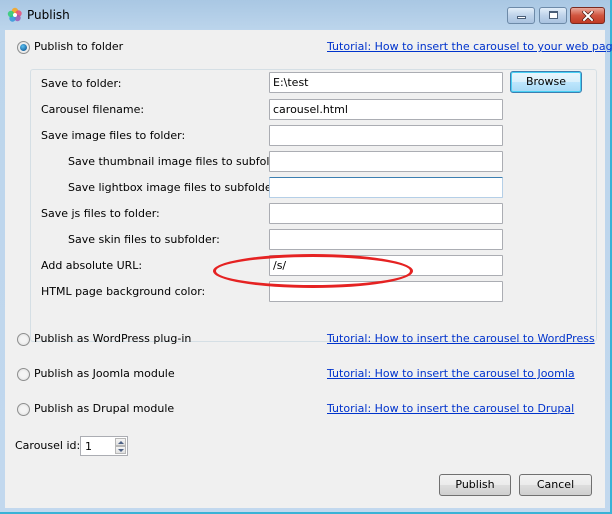 The image size is (612, 514). What do you see at coordinates (23, 47) in the screenshot?
I see `publish-to-folder-radio` at bounding box center [23, 47].